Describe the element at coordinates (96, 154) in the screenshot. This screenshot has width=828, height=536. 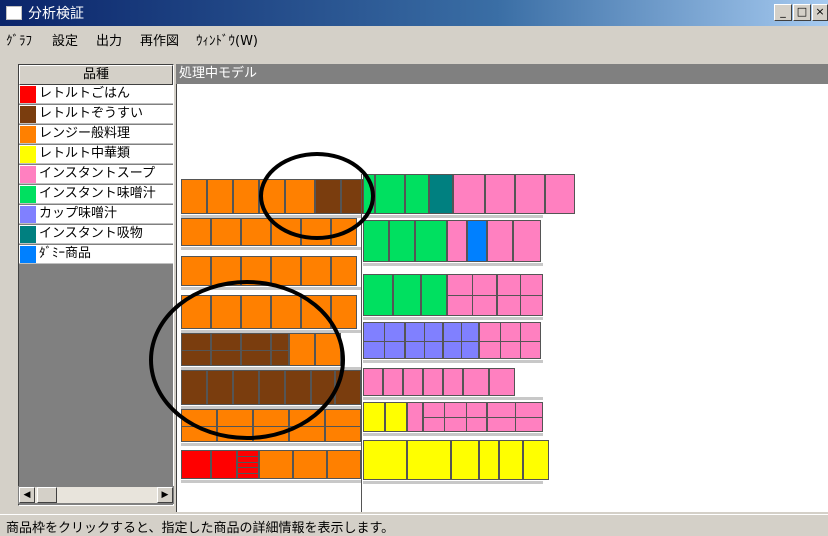
I see `legend-item: レトルト中華類` at that location.